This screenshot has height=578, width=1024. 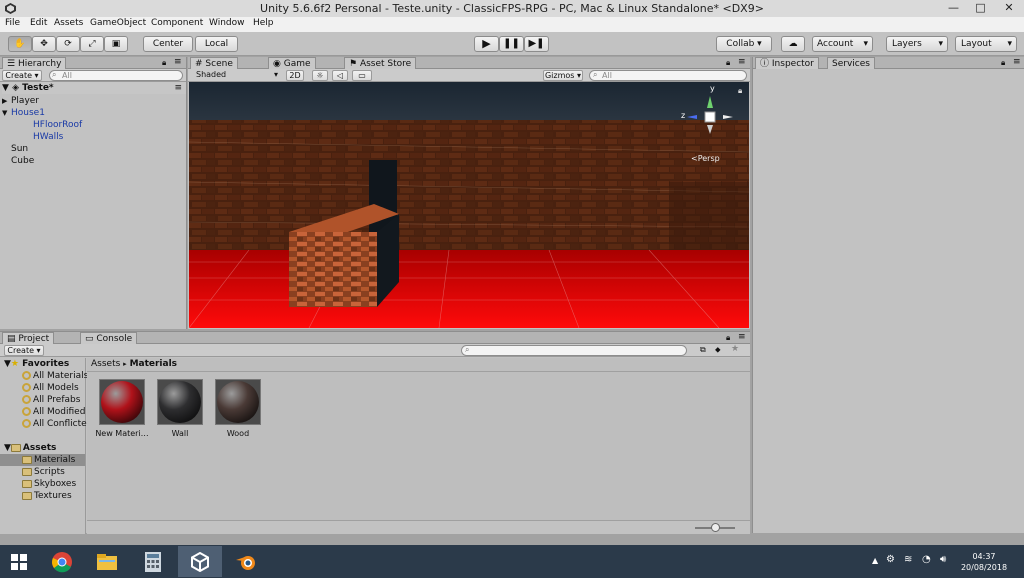 I want to click on orientation-gizmo, so click(x=713, y=116).